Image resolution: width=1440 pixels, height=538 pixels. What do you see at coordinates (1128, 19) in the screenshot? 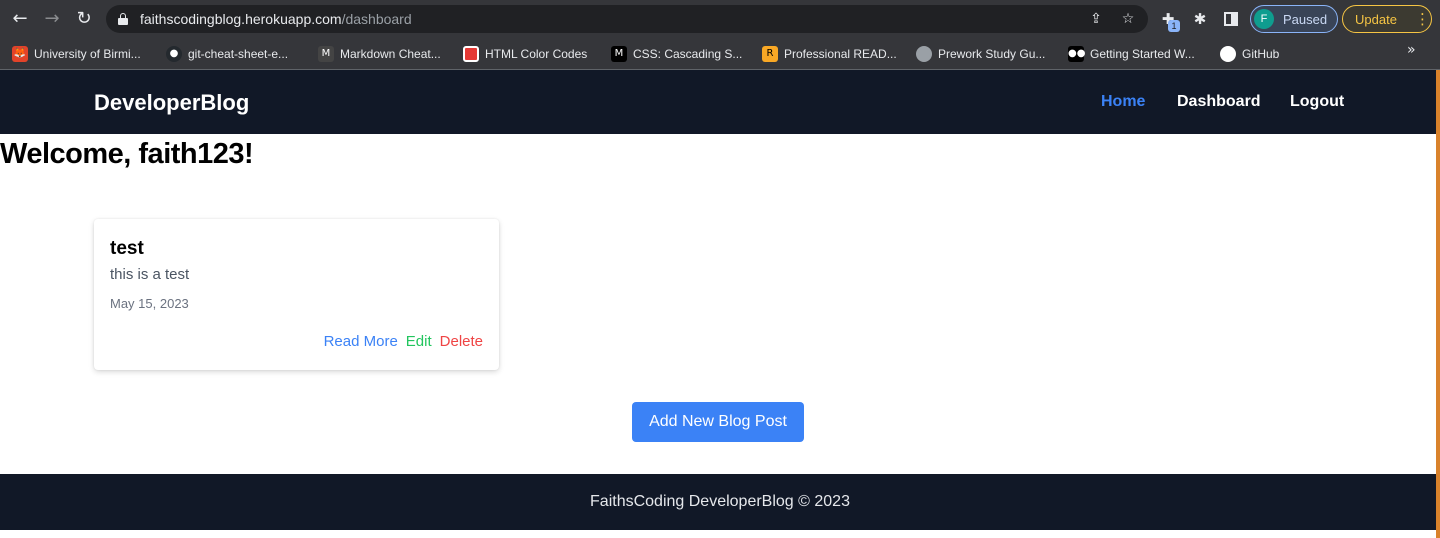
I see `bookmark-star-icon: ☆` at bounding box center [1128, 19].